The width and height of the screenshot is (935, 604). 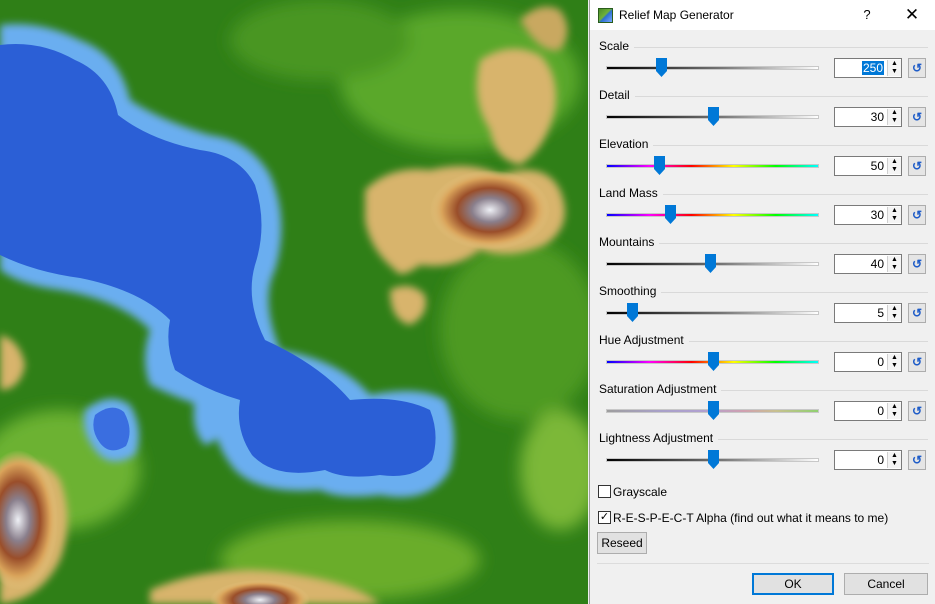 I want to click on value-spinbox: 50 ▲ ▼, so click(x=868, y=166).